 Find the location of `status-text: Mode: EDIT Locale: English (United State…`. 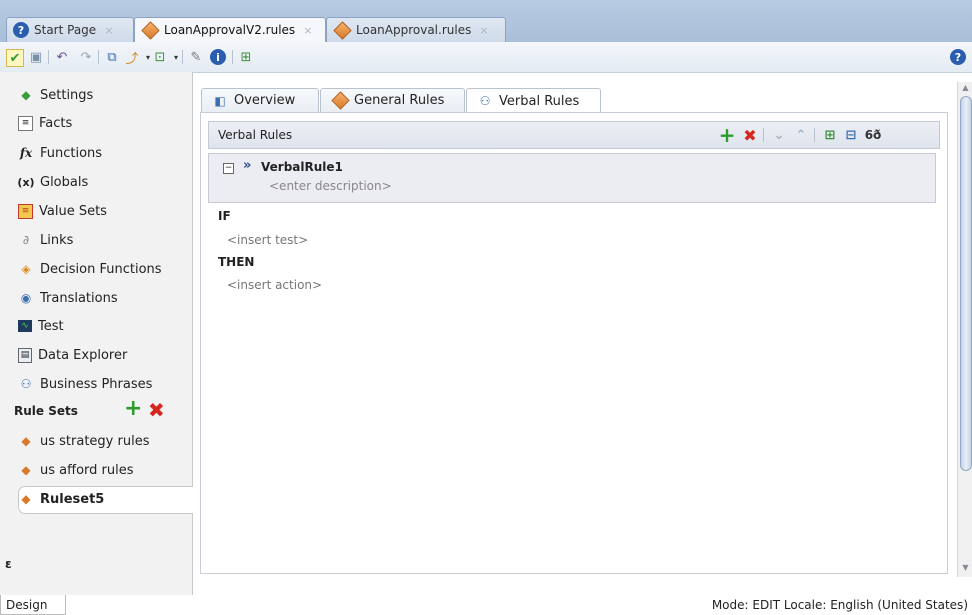

status-text: Mode: EDIT Locale: English (United State… is located at coordinates (839, 605).